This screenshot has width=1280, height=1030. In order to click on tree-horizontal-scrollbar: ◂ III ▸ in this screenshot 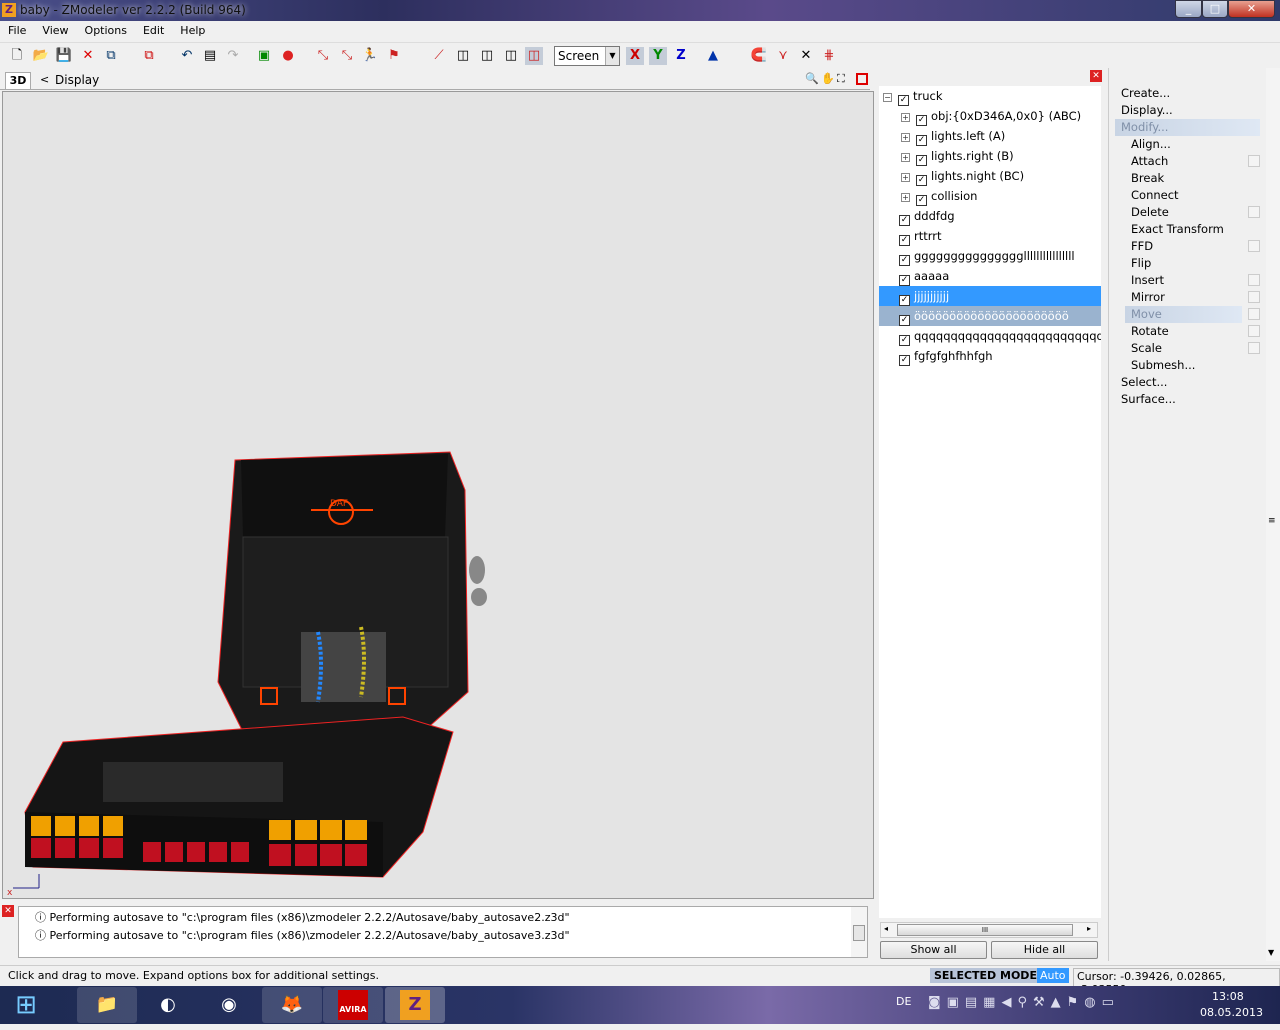, I will do `click(989, 930)`.